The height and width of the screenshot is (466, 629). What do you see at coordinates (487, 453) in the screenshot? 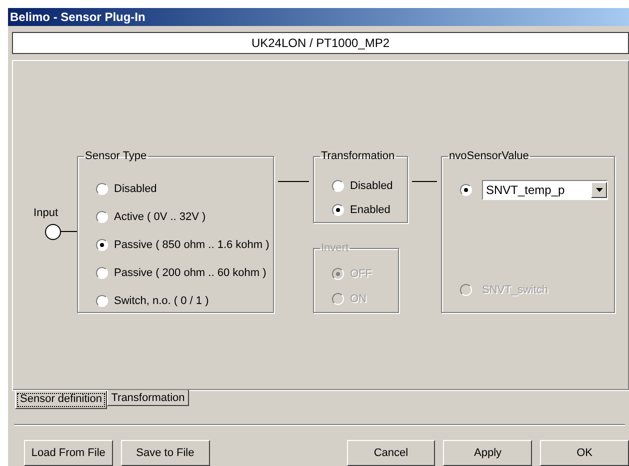
I see `dialog-button: Apply` at bounding box center [487, 453].